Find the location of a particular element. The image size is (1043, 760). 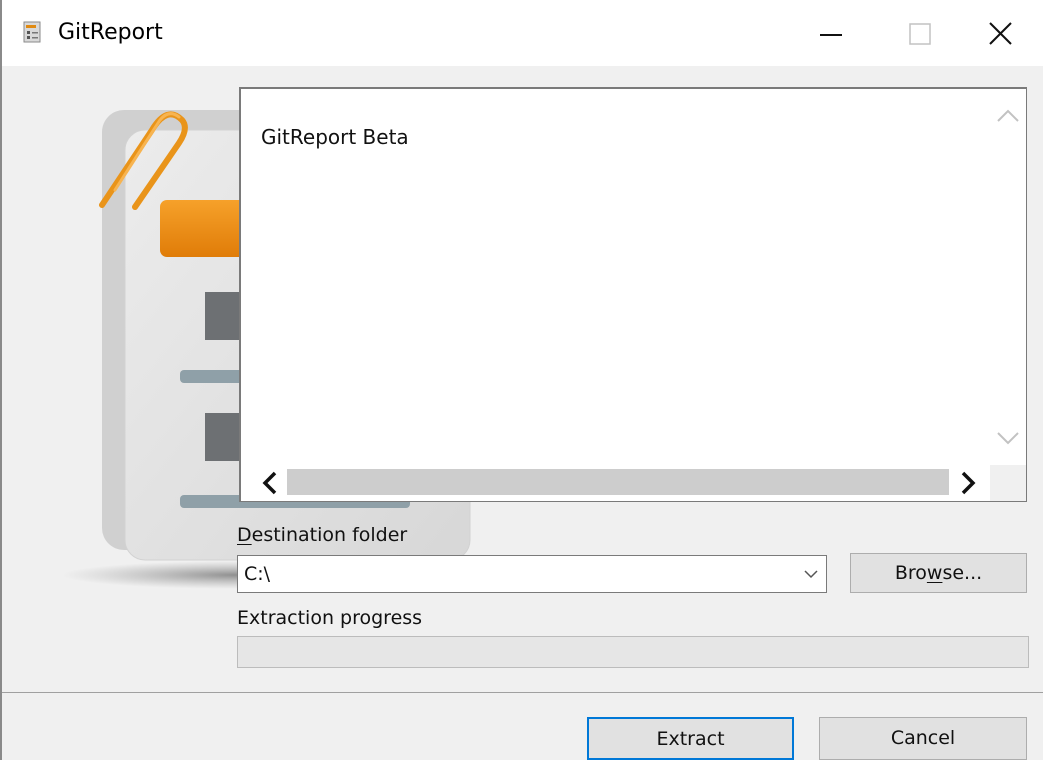

destination-folder-label: Destination folder is located at coordinates (322, 535).